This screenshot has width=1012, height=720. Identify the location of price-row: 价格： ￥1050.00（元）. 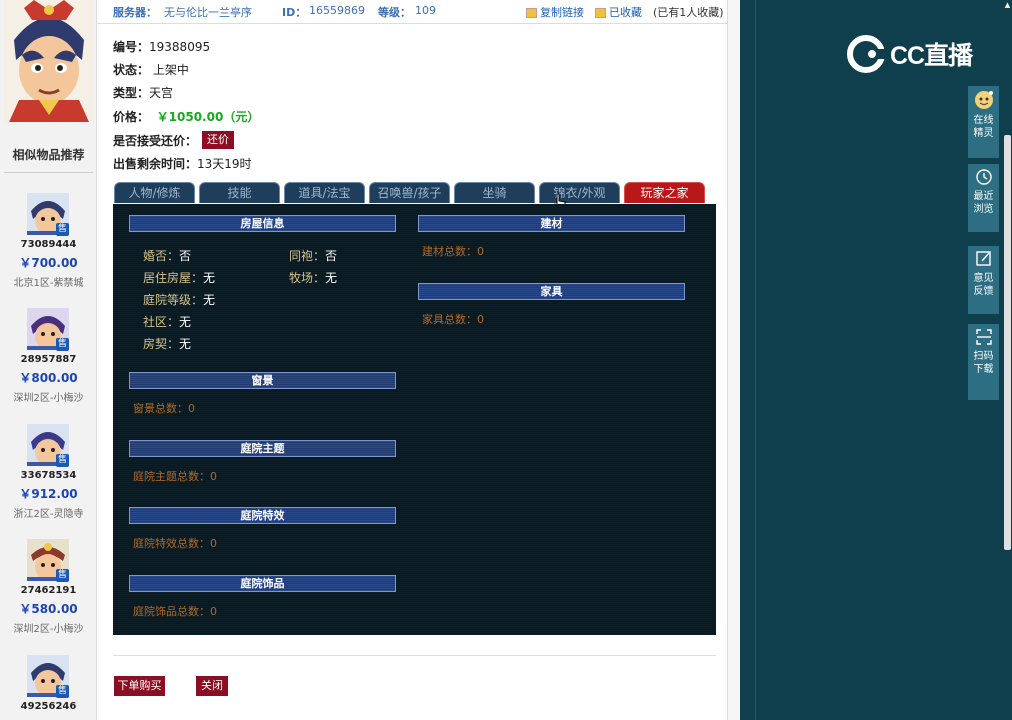
(186, 116).